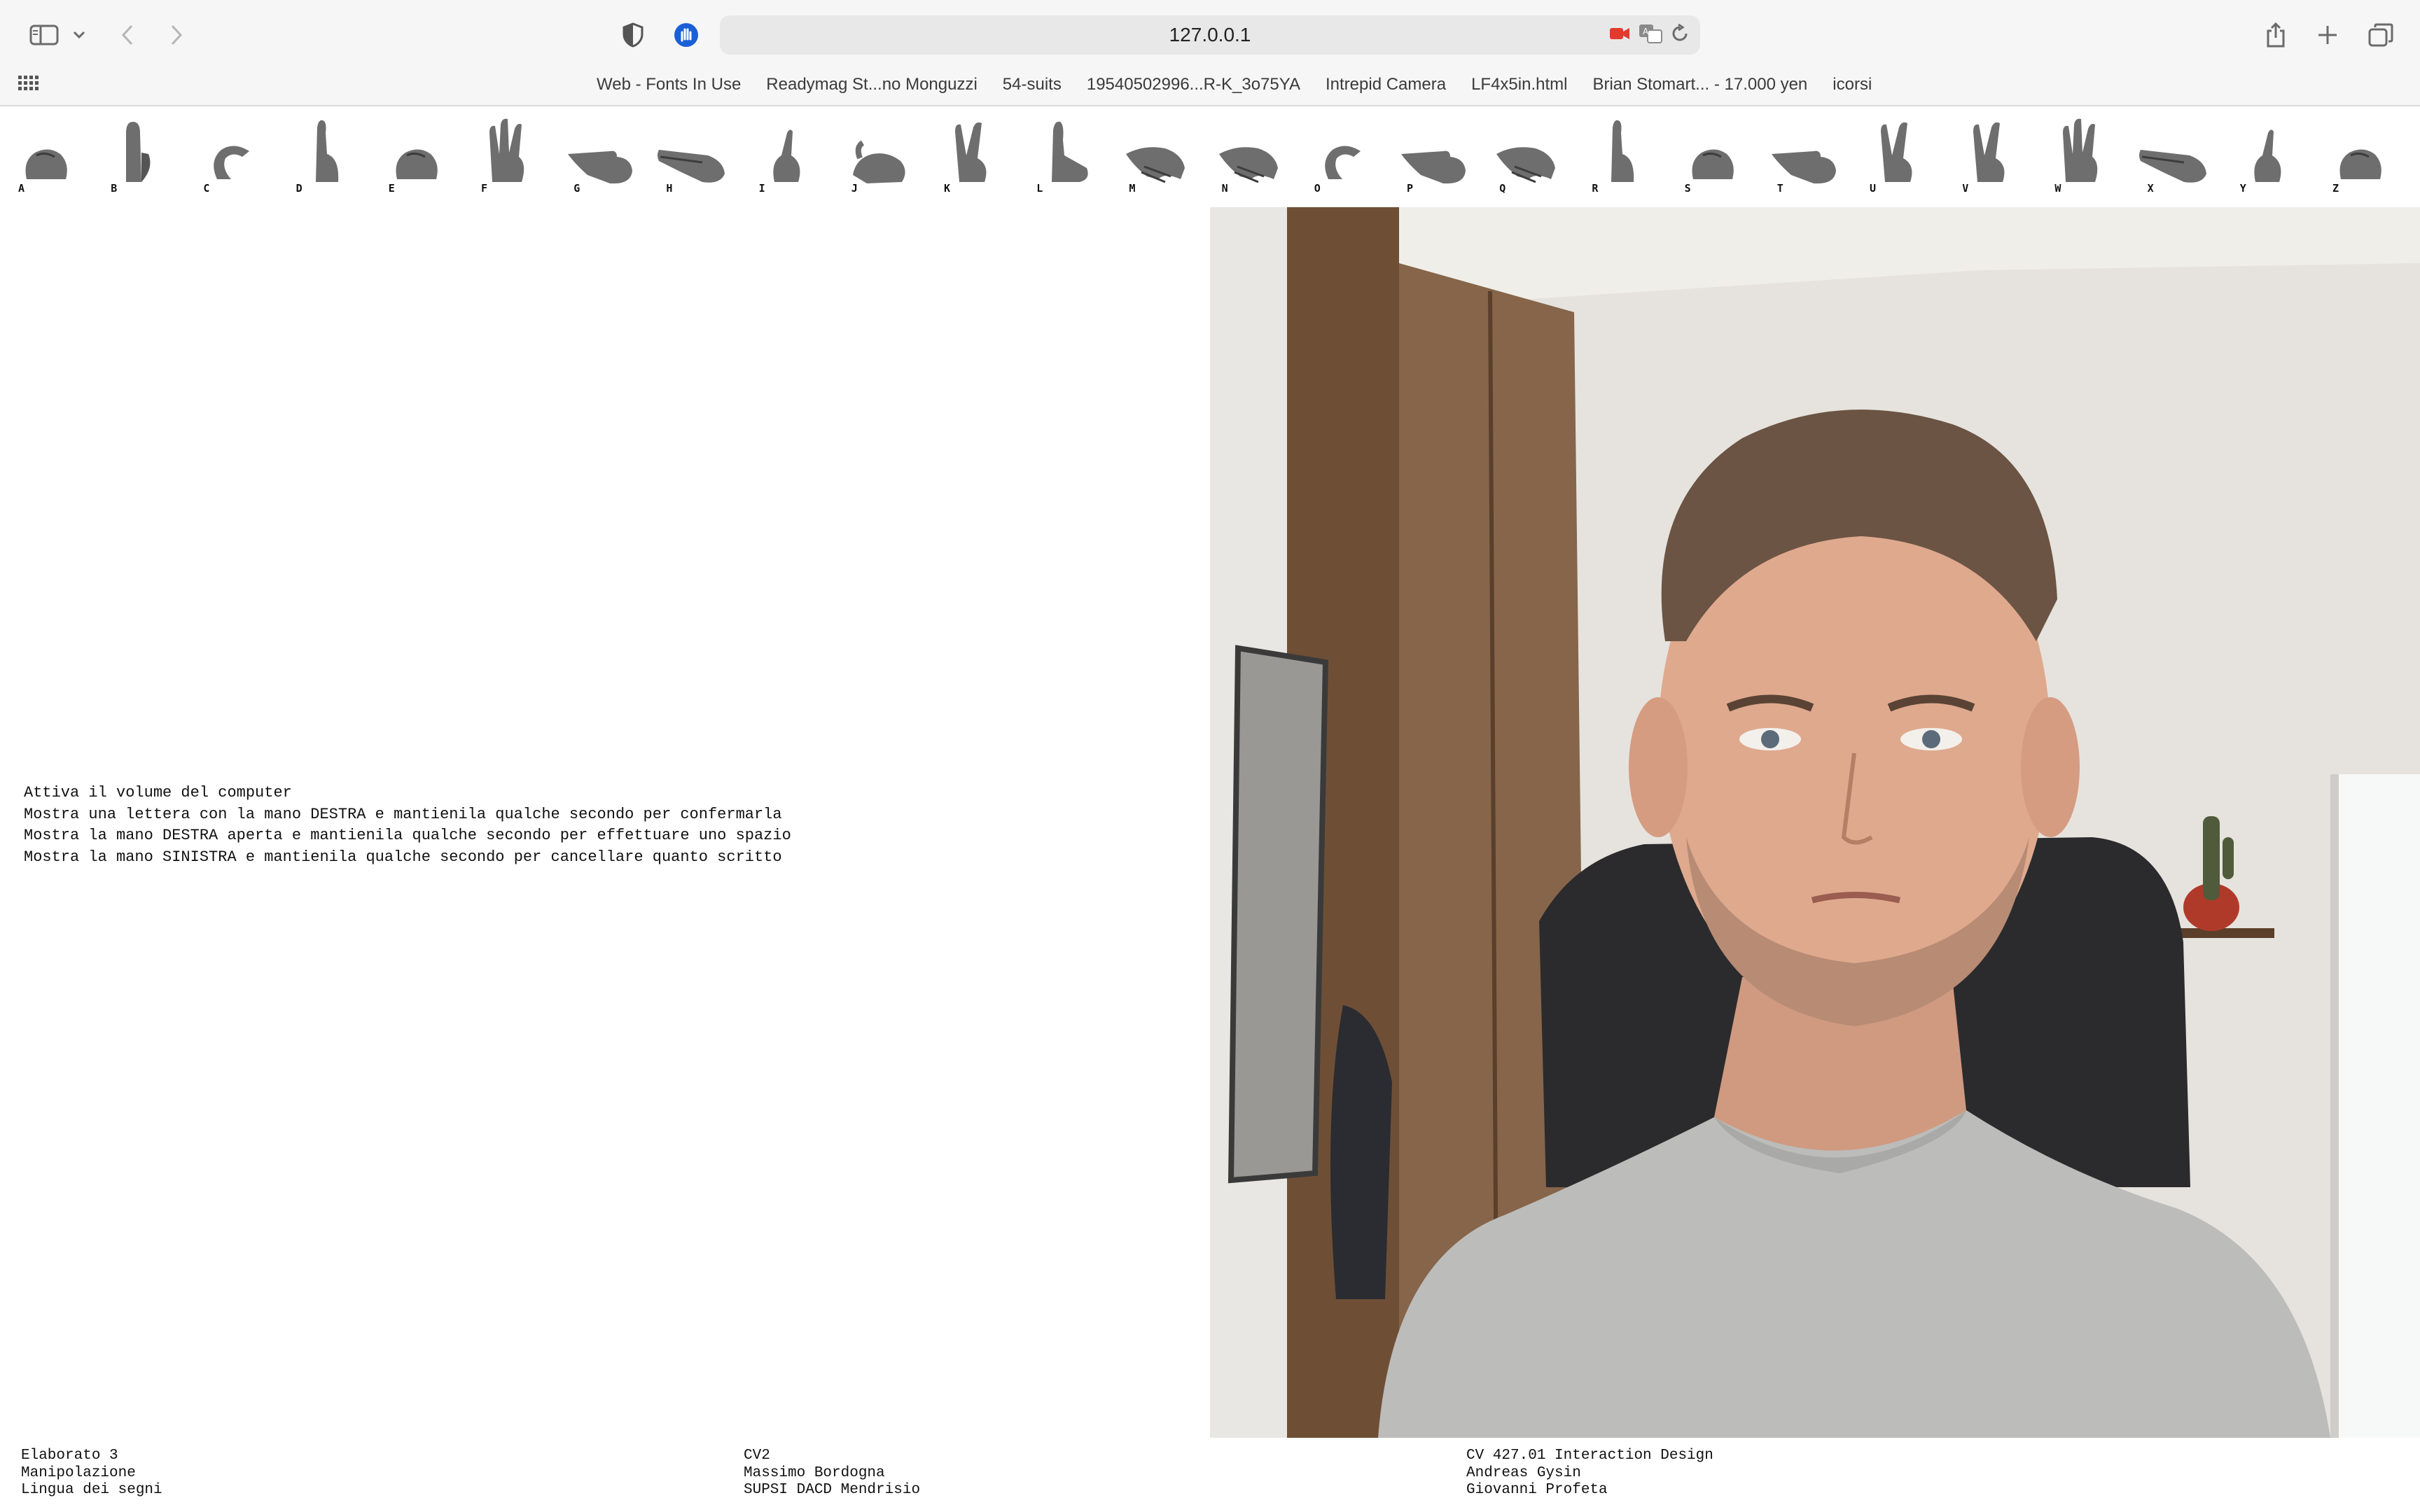 Image resolution: width=2420 pixels, height=1512 pixels. What do you see at coordinates (1039, 188) in the screenshot?
I see `sign-letter-label: L` at bounding box center [1039, 188].